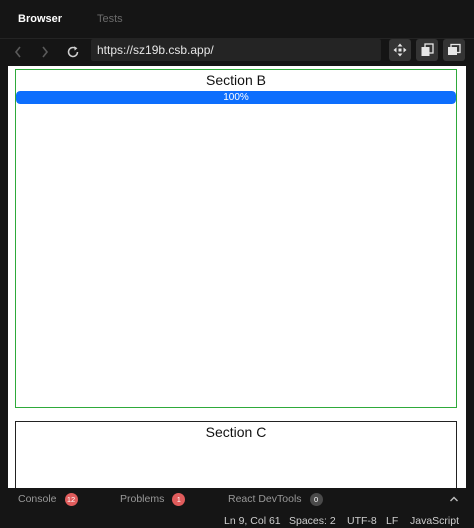  I want to click on chevron-right-icon, so click(45, 52).